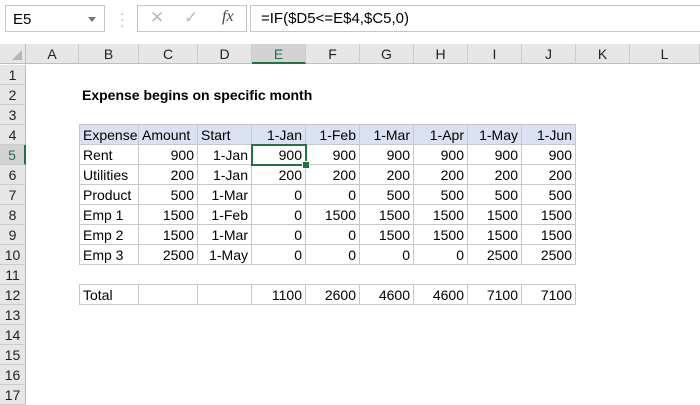 Image resolution: width=700 pixels, height=405 pixels. What do you see at coordinates (13, 95) in the screenshot?
I see `row-header-2: 2` at bounding box center [13, 95].